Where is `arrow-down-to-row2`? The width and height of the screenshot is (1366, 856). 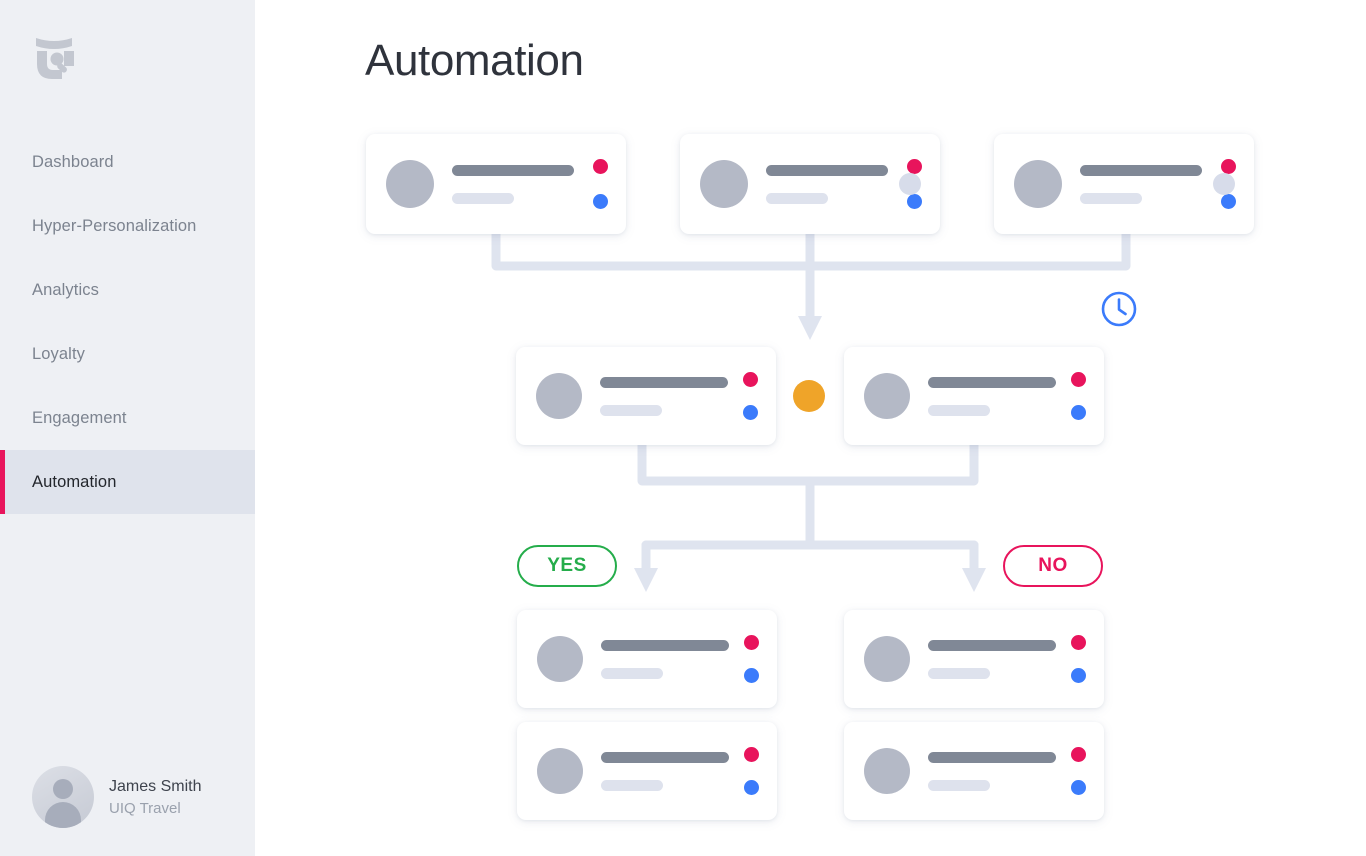 arrow-down-to-row2 is located at coordinates (810, 328).